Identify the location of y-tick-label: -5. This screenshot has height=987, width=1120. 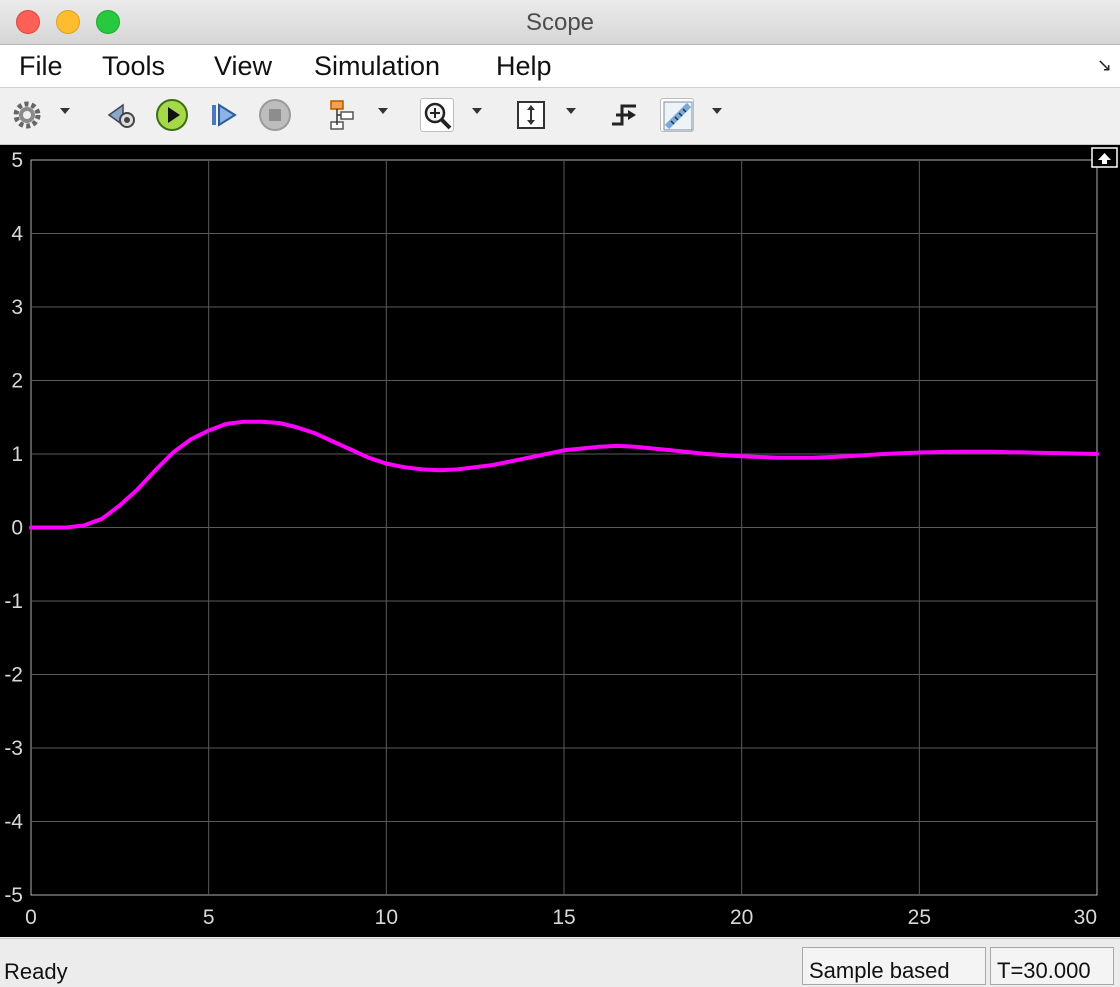
(13, 895).